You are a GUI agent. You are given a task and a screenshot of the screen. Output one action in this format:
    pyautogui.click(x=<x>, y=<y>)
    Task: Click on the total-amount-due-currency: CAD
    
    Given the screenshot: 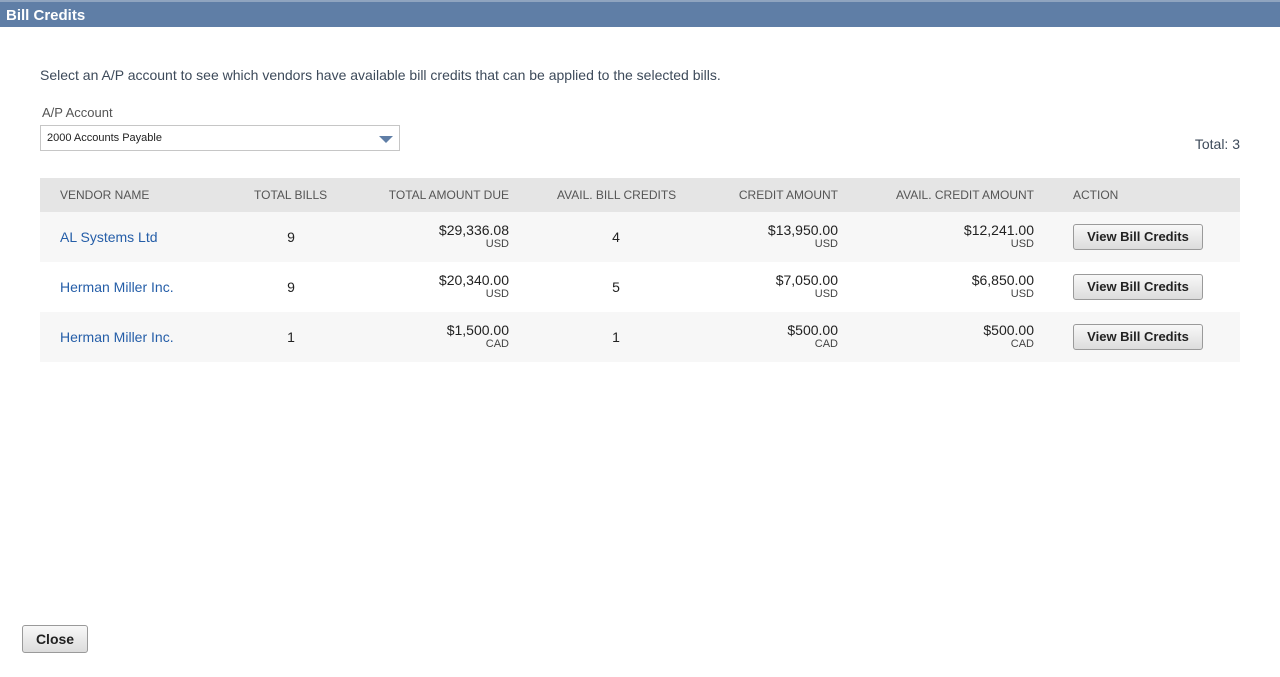 What is the action you would take?
    pyautogui.click(x=497, y=344)
    